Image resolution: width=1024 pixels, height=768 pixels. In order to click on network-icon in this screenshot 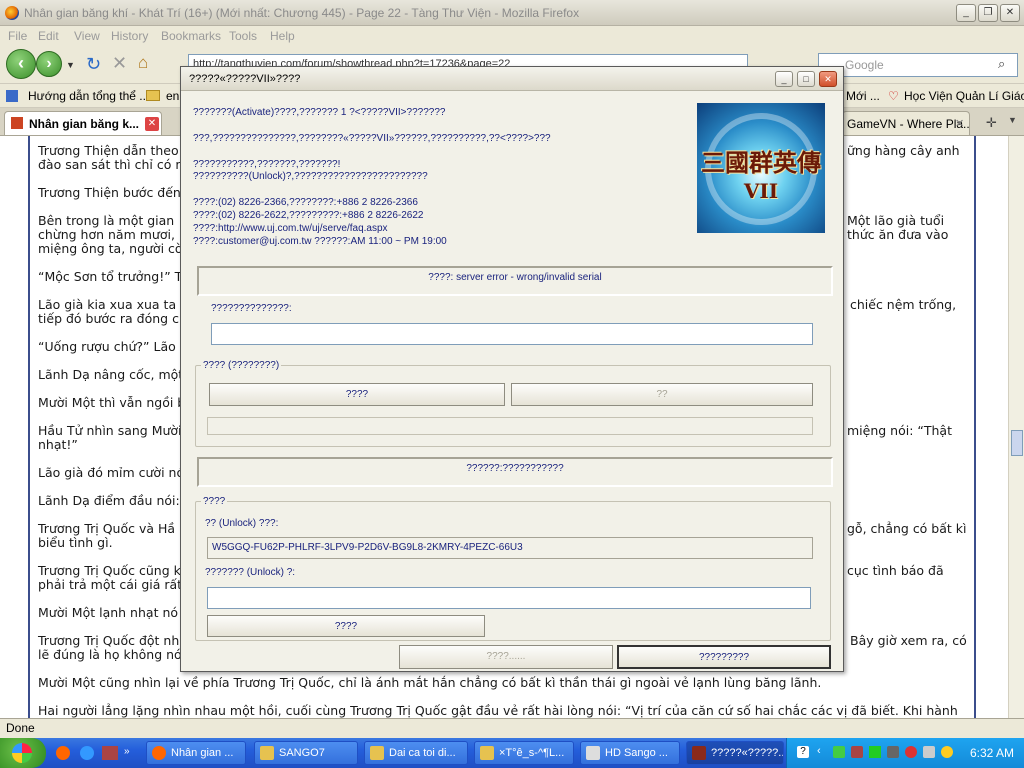, I will do `click(839, 752)`.